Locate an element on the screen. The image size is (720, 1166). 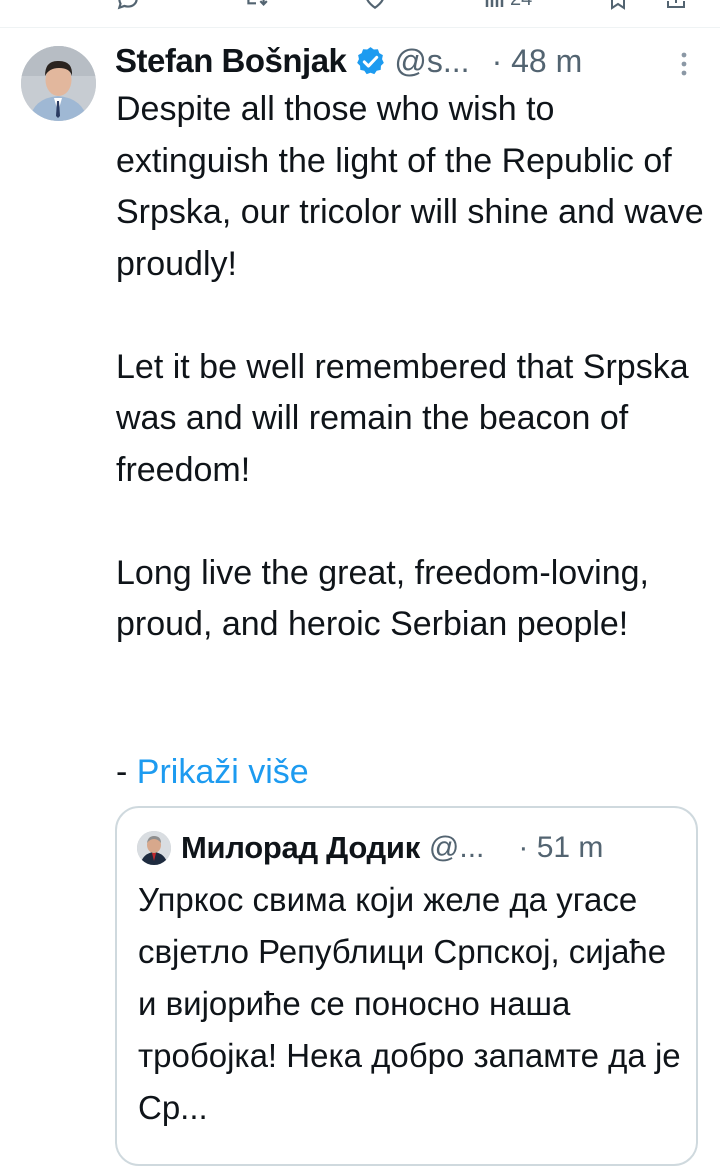
share-icon is located at coordinates (676, 6).